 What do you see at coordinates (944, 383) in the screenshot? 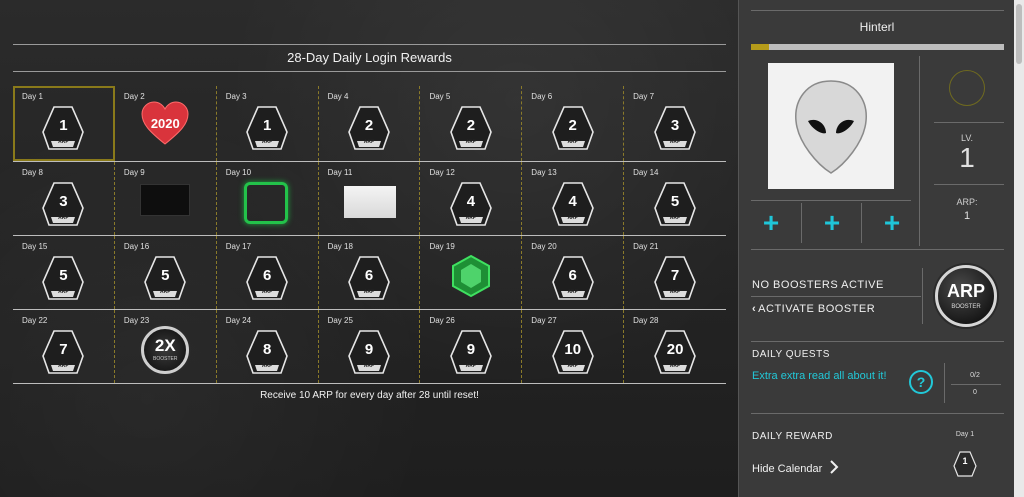
I see `quest-divider` at bounding box center [944, 383].